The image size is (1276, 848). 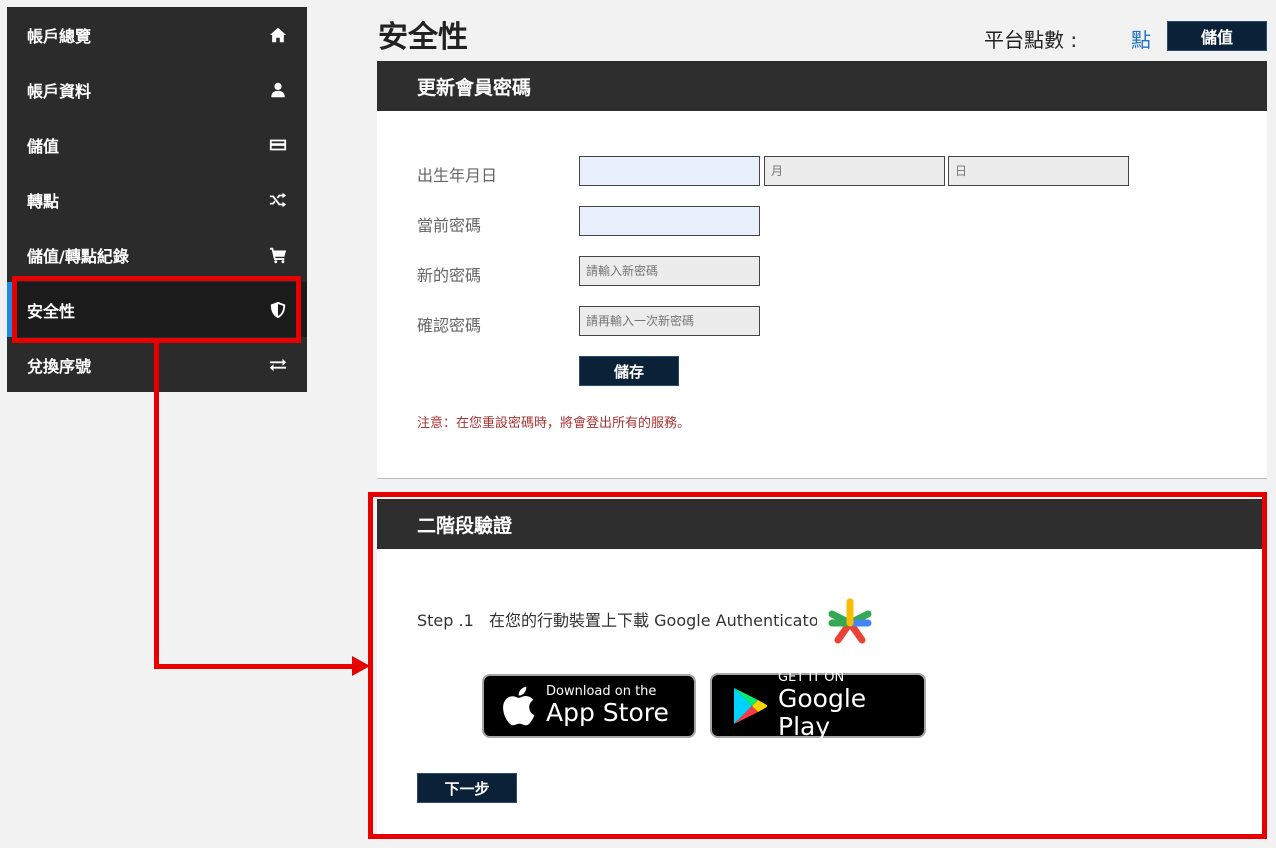 What do you see at coordinates (157, 34) in the screenshot?
I see `sidebar-item-account-overview: 帳戶總覽` at bounding box center [157, 34].